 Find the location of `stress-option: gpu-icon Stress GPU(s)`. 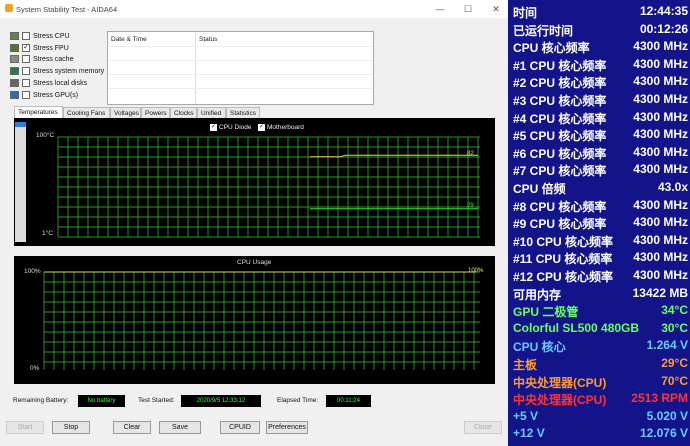

stress-option: gpu-icon Stress GPU(s) is located at coordinates (44, 95).